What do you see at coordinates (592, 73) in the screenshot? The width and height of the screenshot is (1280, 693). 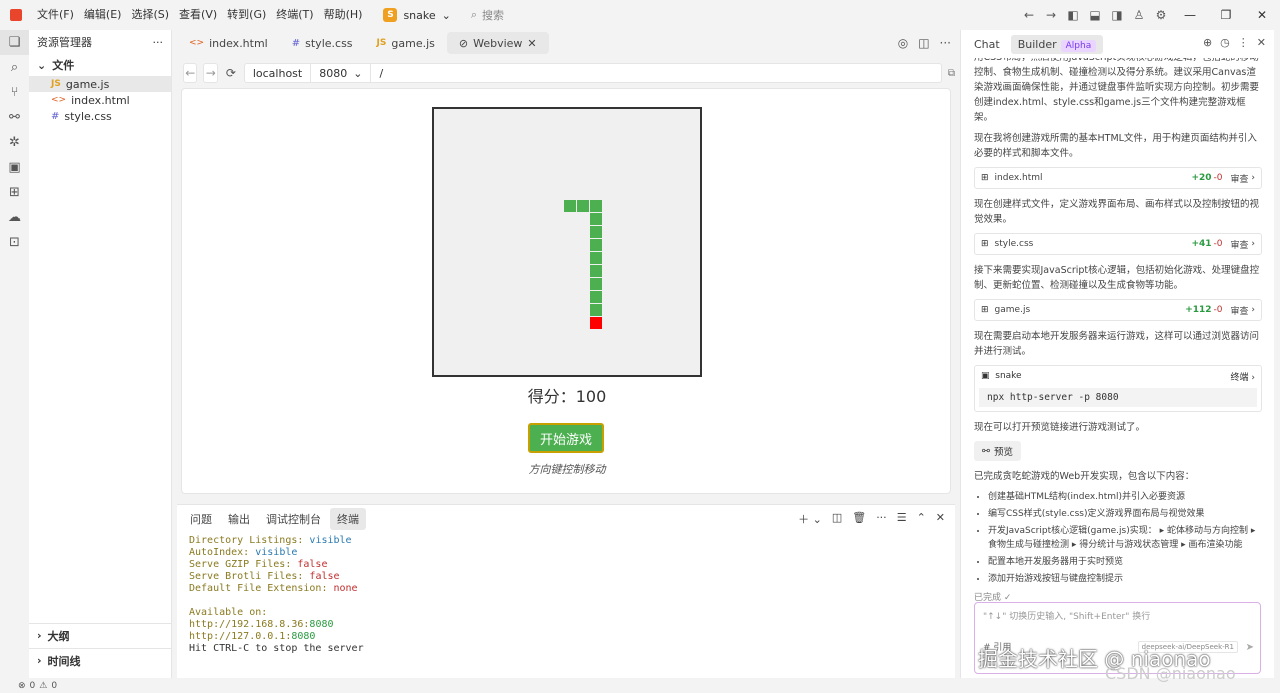 I see `url-input: localhost 8080 ⌄ /` at bounding box center [592, 73].